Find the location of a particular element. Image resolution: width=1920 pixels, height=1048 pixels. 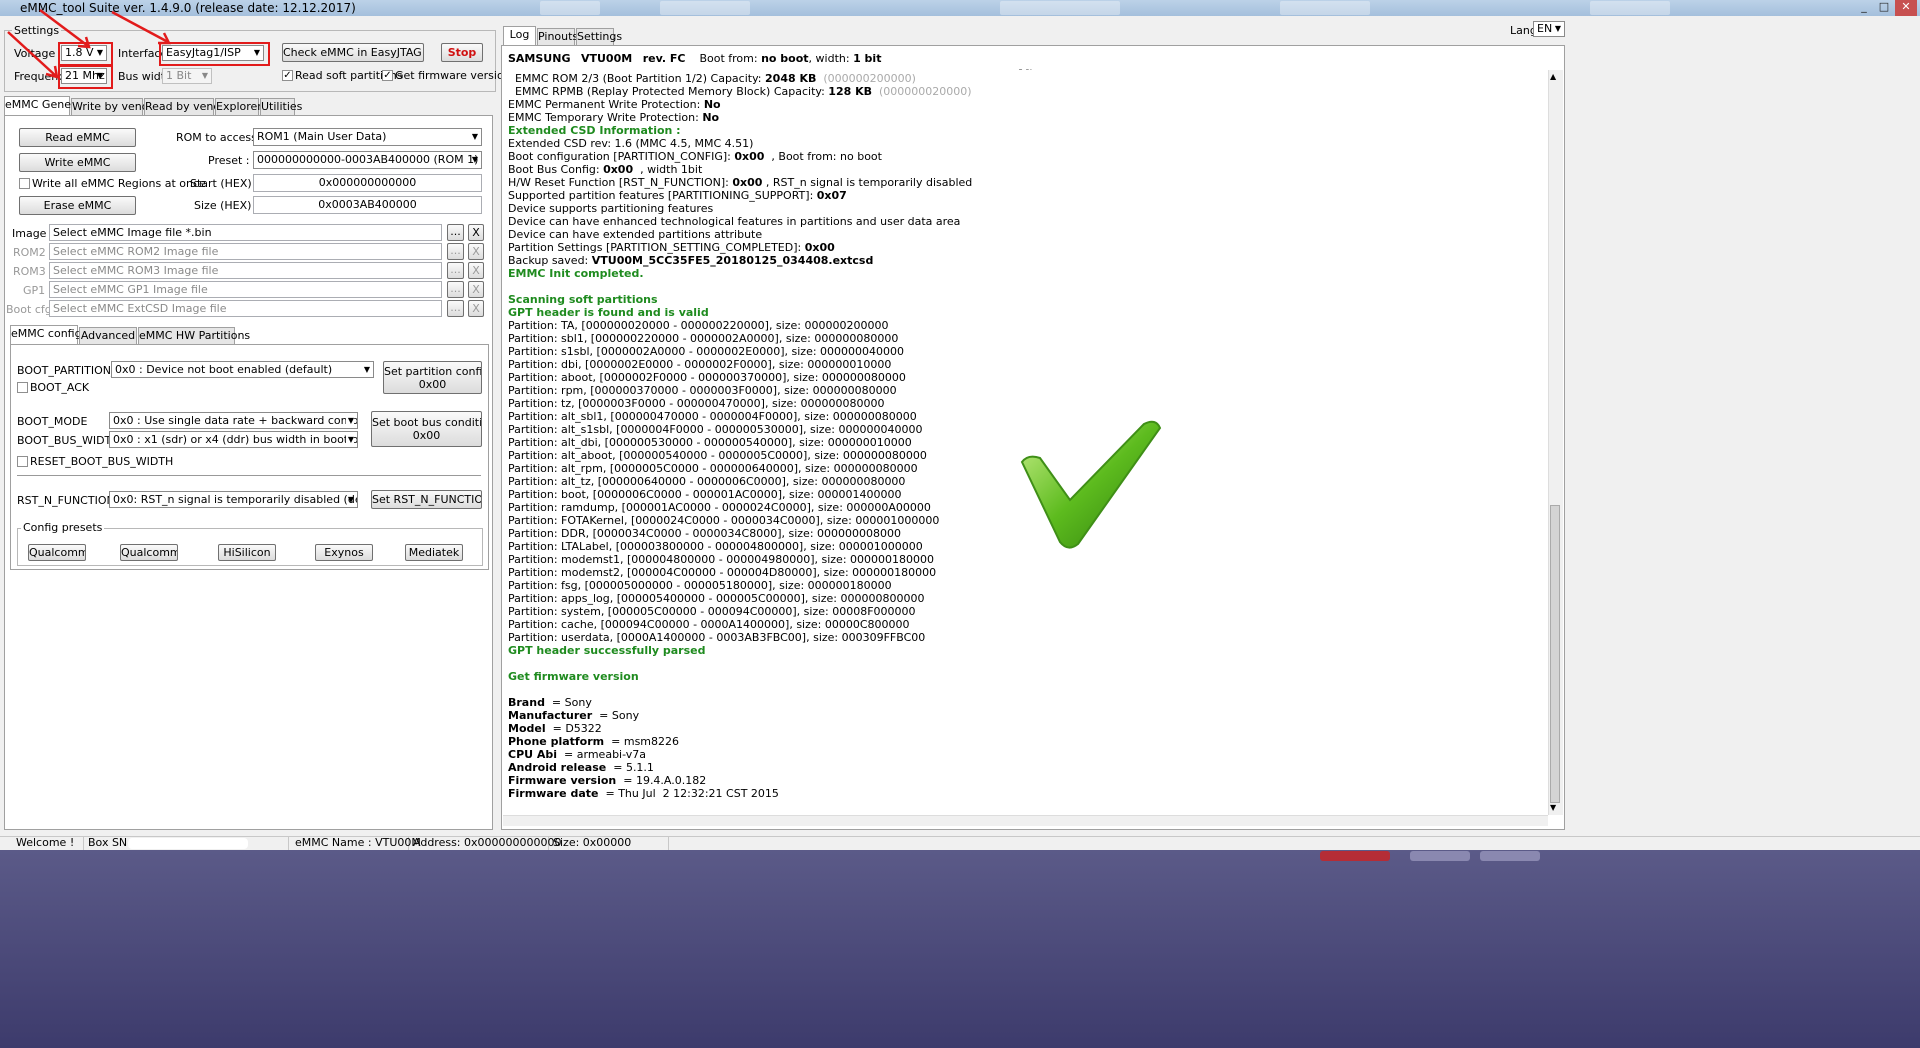

log-segment: Boot configuration [PARTITION_CONFIG]: is located at coordinates (621, 156).